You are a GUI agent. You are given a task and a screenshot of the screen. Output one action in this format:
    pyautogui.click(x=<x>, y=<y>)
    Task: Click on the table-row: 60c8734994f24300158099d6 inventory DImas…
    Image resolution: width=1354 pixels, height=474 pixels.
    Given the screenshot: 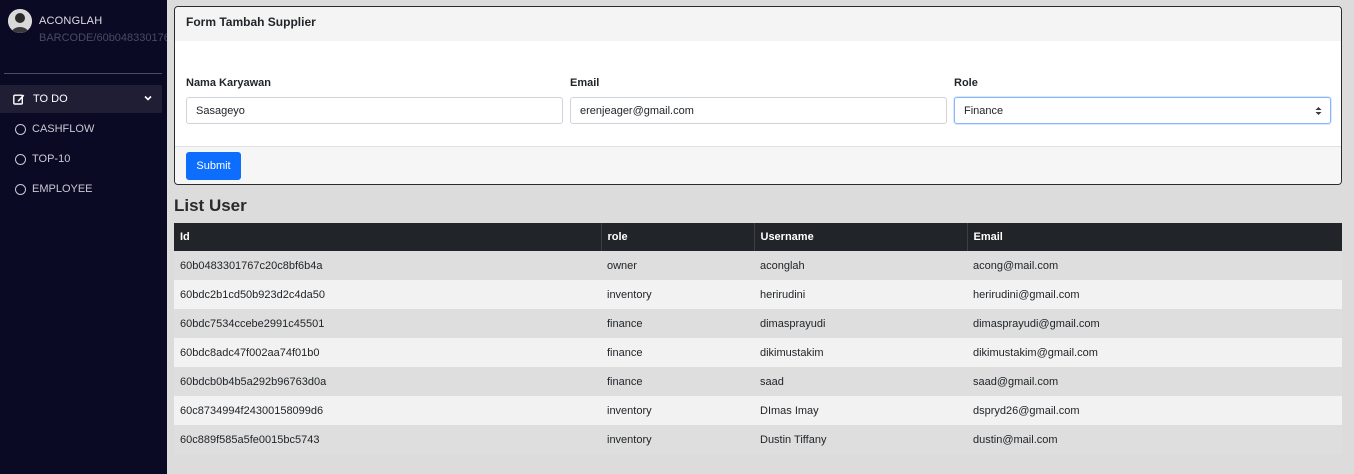 What is the action you would take?
    pyautogui.click(x=758, y=410)
    